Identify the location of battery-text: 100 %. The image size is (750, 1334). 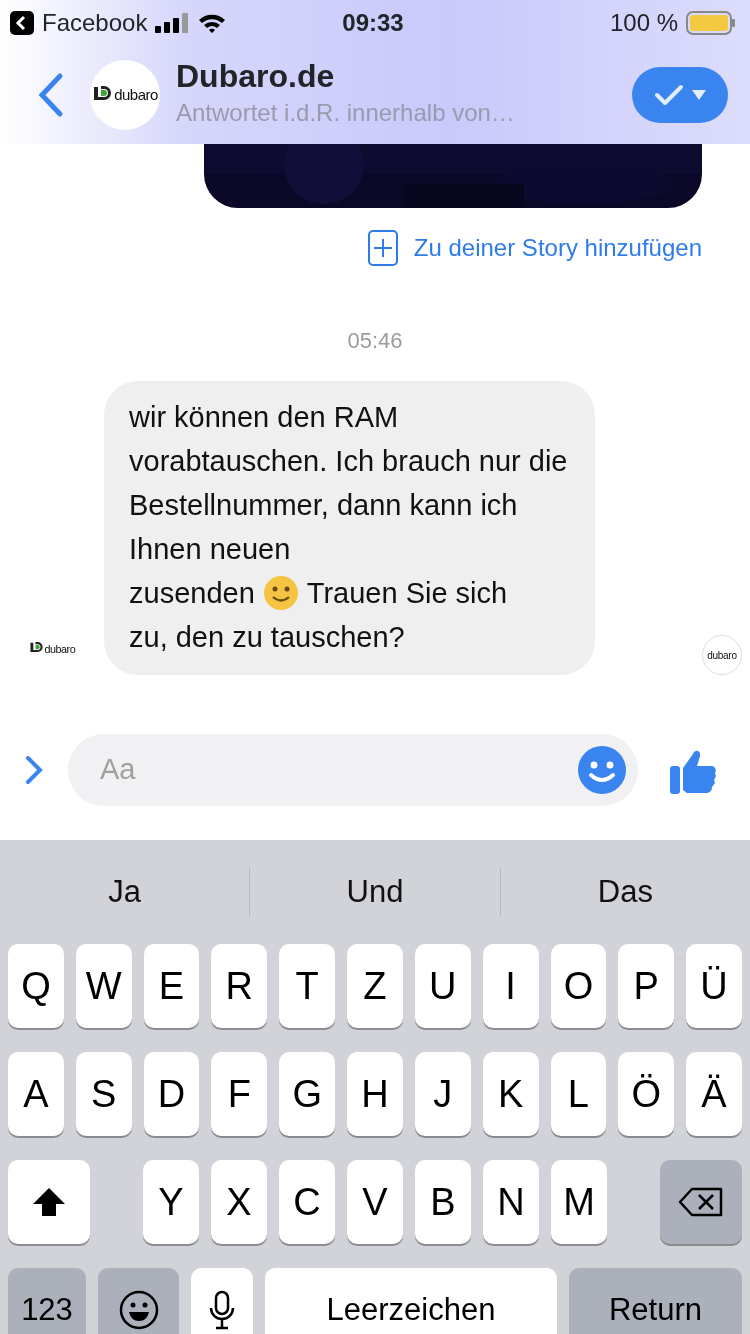
(643, 23).